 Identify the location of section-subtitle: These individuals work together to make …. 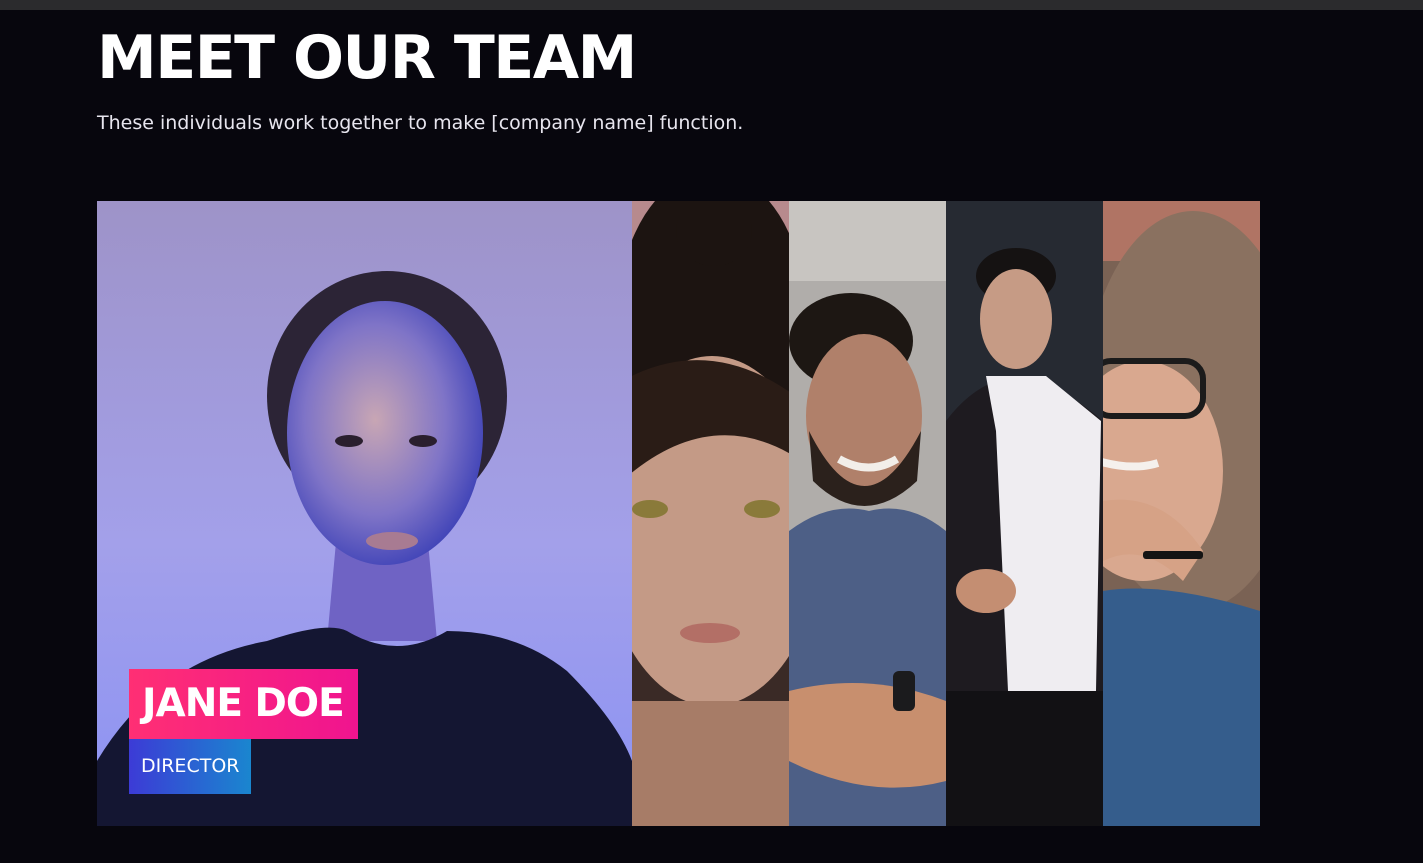
(420, 123).